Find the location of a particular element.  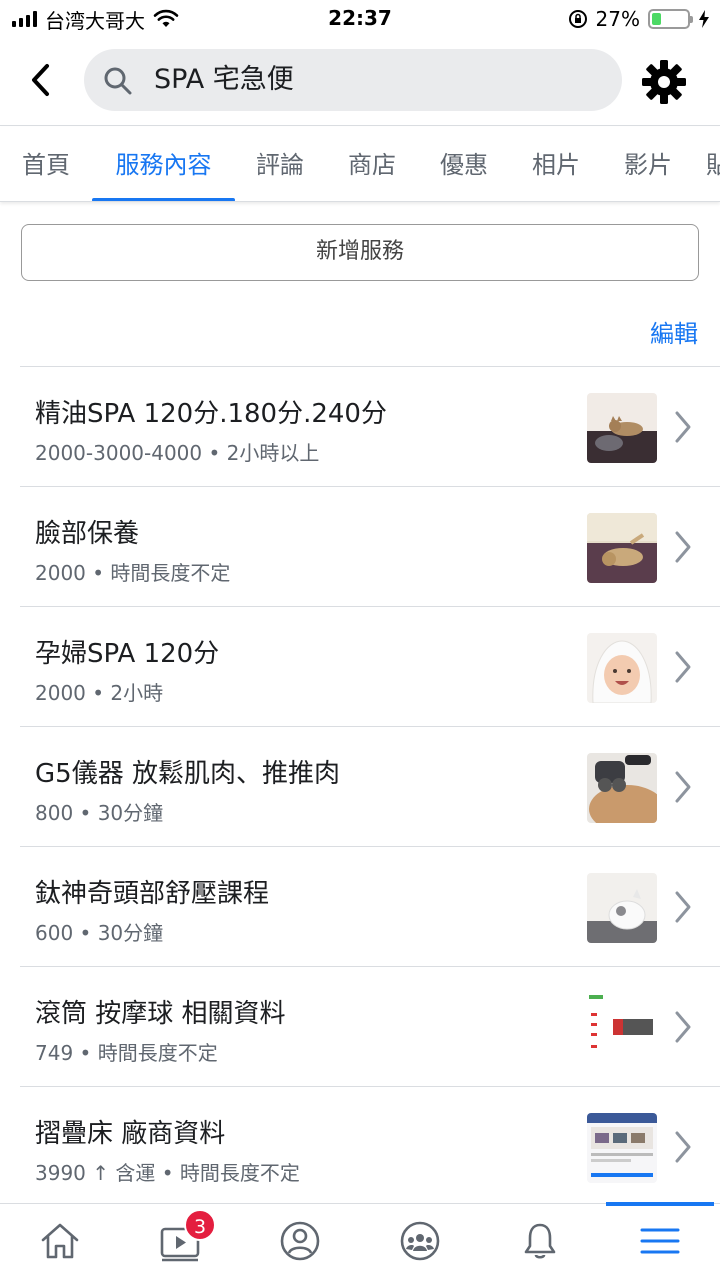

nav-video is located at coordinates (180, 1242).